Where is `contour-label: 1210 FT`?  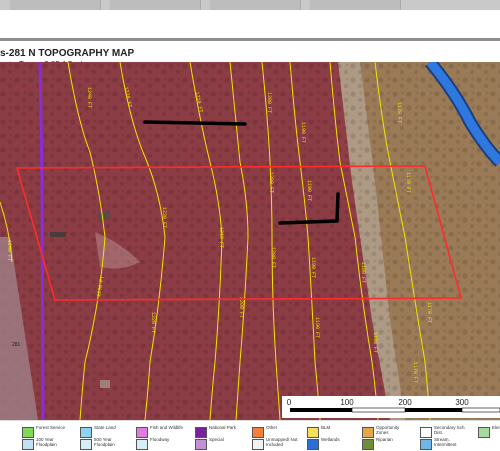 contour-label: 1210 FT is located at coordinates (221, 237).